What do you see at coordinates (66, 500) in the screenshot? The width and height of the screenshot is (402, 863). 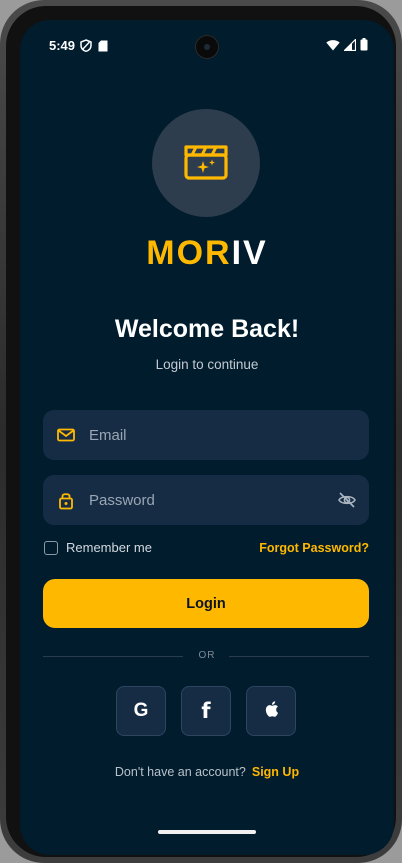 I see `lock-icon` at bounding box center [66, 500].